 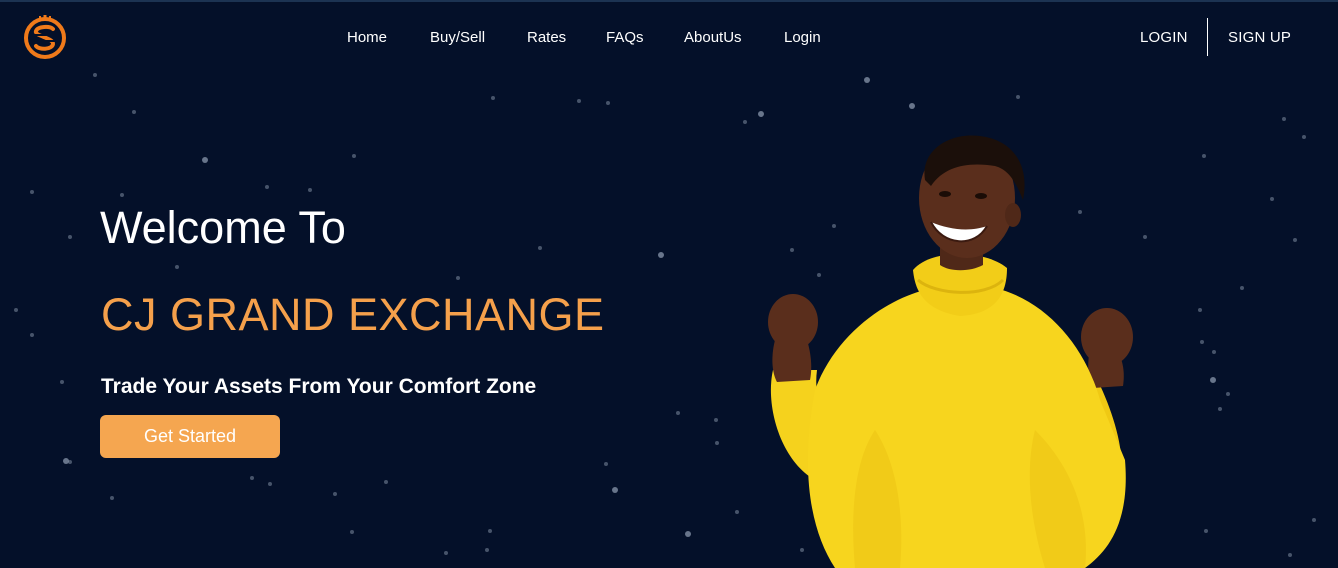 I want to click on nav-home: Home, so click(x=367, y=38).